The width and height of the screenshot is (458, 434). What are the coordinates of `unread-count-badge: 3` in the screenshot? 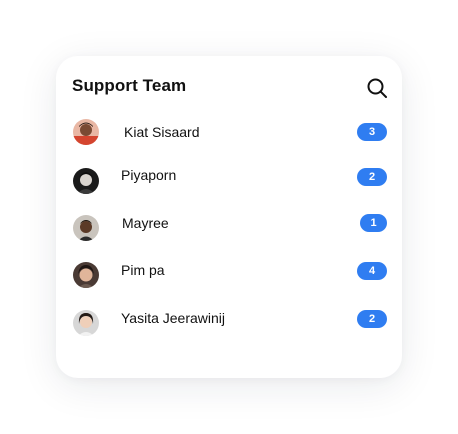 It's located at (372, 132).